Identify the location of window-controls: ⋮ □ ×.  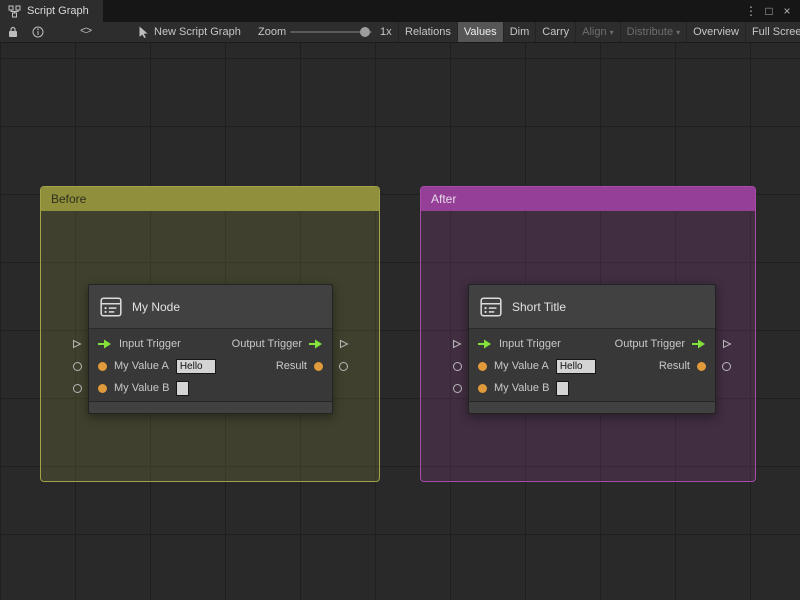
(771, 11).